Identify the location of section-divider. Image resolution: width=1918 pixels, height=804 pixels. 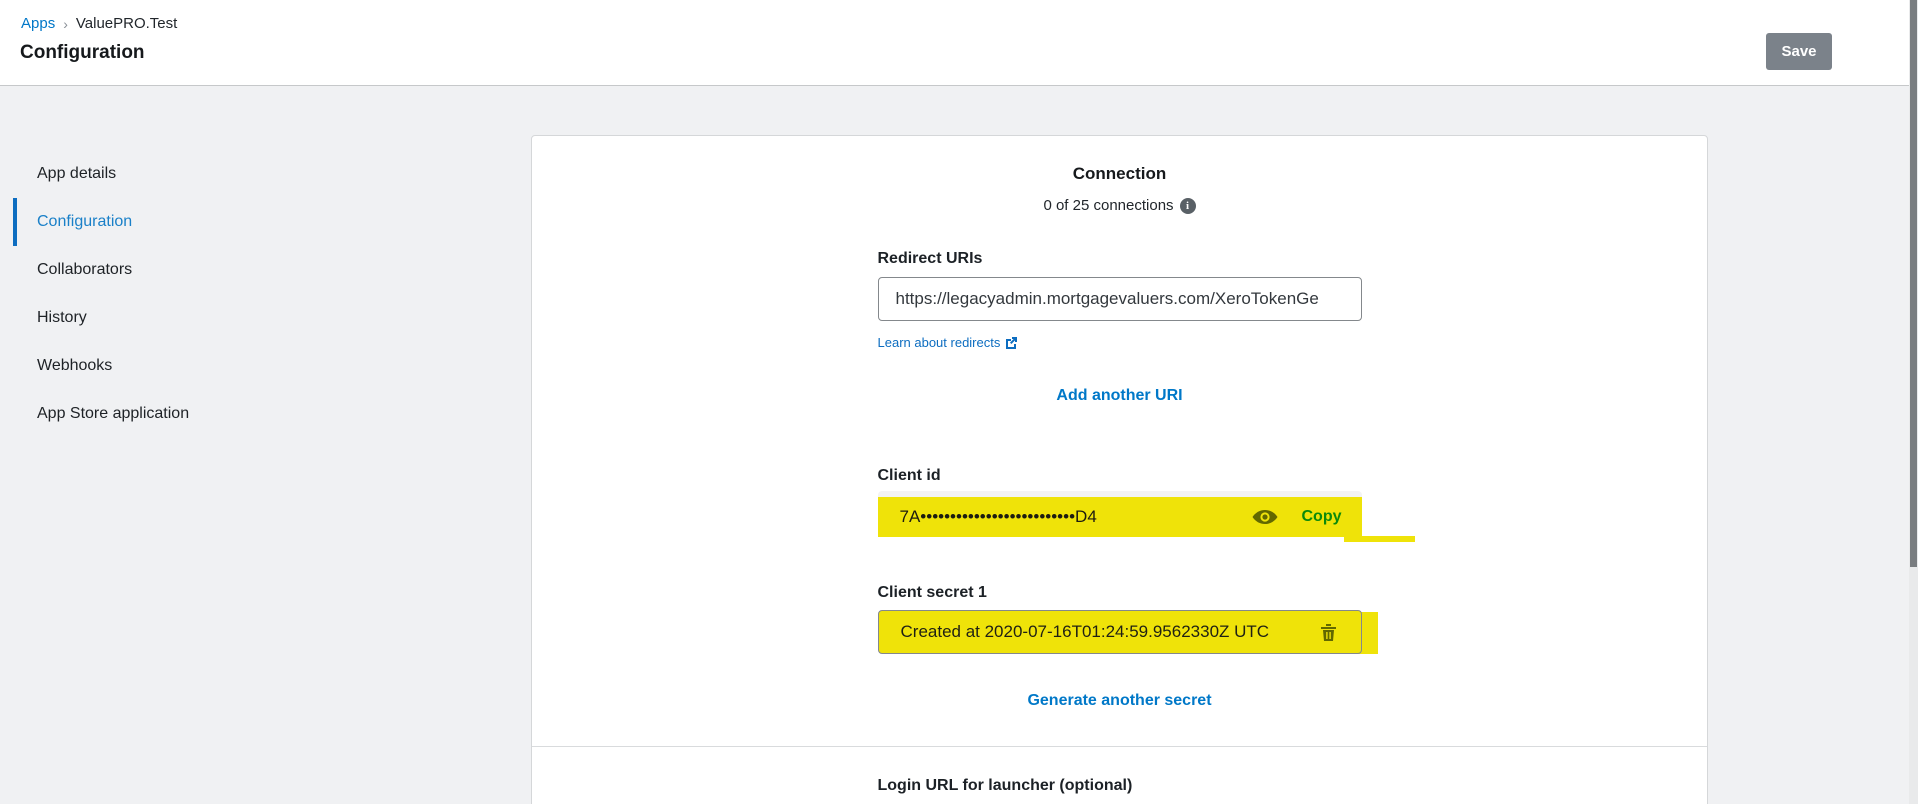
(1119, 746).